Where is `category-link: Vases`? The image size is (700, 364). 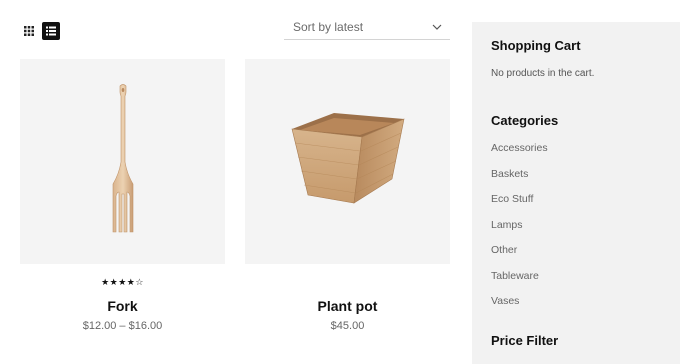
category-link: Vases is located at coordinates (576, 307).